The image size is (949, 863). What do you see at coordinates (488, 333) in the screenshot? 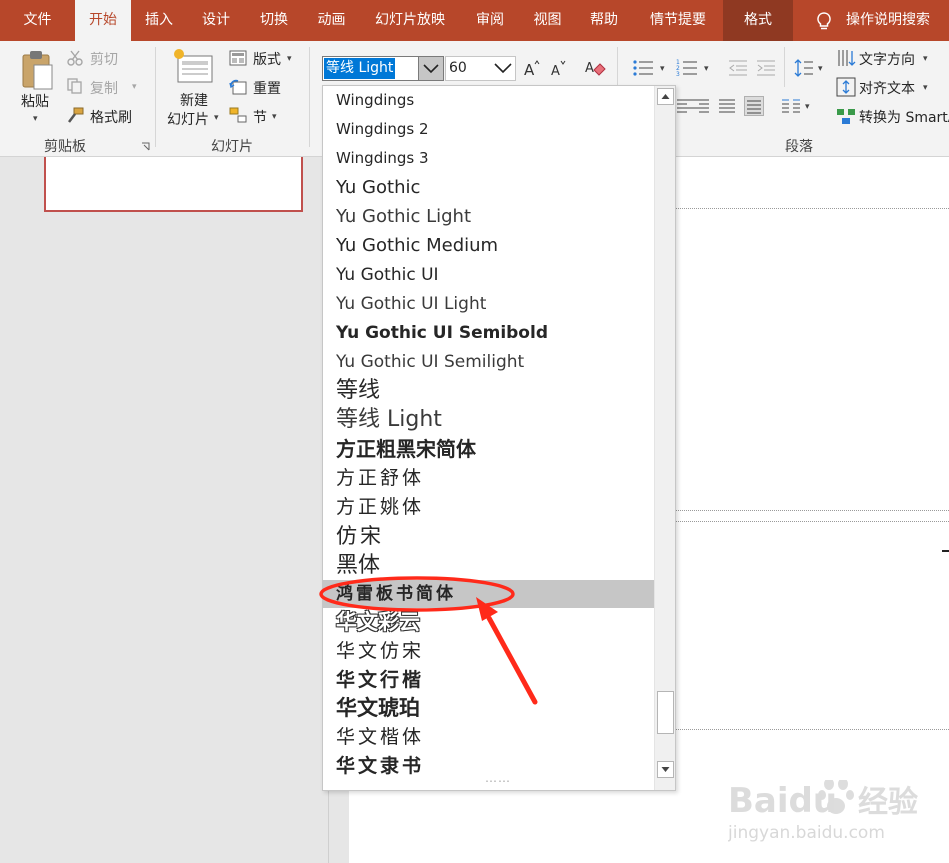
I see `font-item: Yu Gothic UI Semibold` at bounding box center [488, 333].